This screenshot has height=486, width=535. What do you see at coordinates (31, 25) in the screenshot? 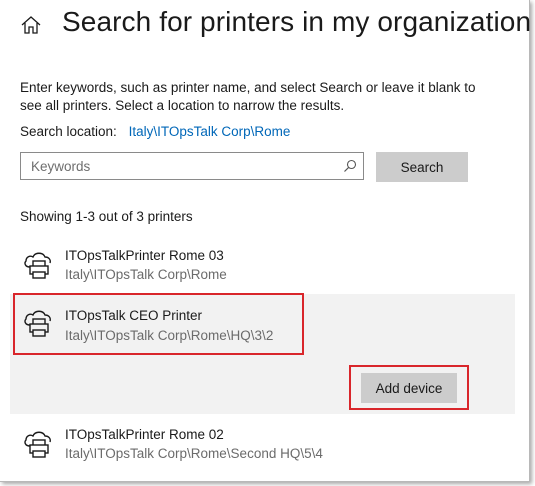
I see `home-icon` at bounding box center [31, 25].